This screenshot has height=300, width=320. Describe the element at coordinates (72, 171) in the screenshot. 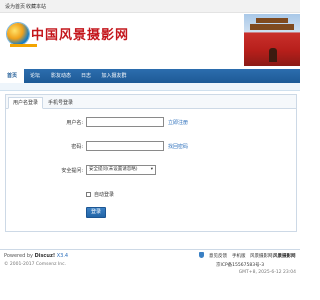

I see `security-question-label: 安全提问:` at that location.